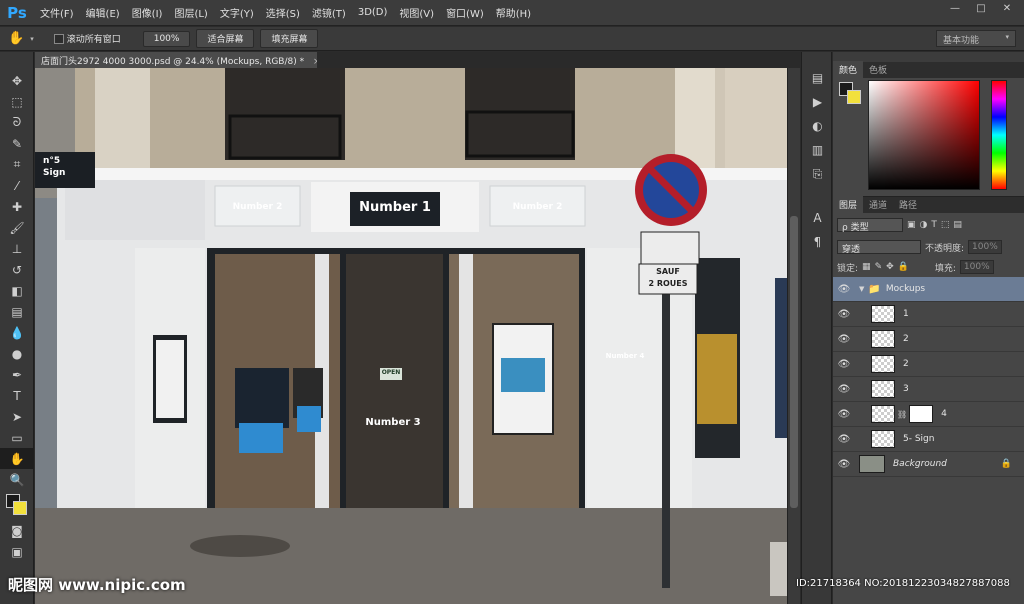 The height and width of the screenshot is (604, 1024). What do you see at coordinates (17, 395) in the screenshot?
I see `type-tool-icon: T` at bounding box center [17, 395].